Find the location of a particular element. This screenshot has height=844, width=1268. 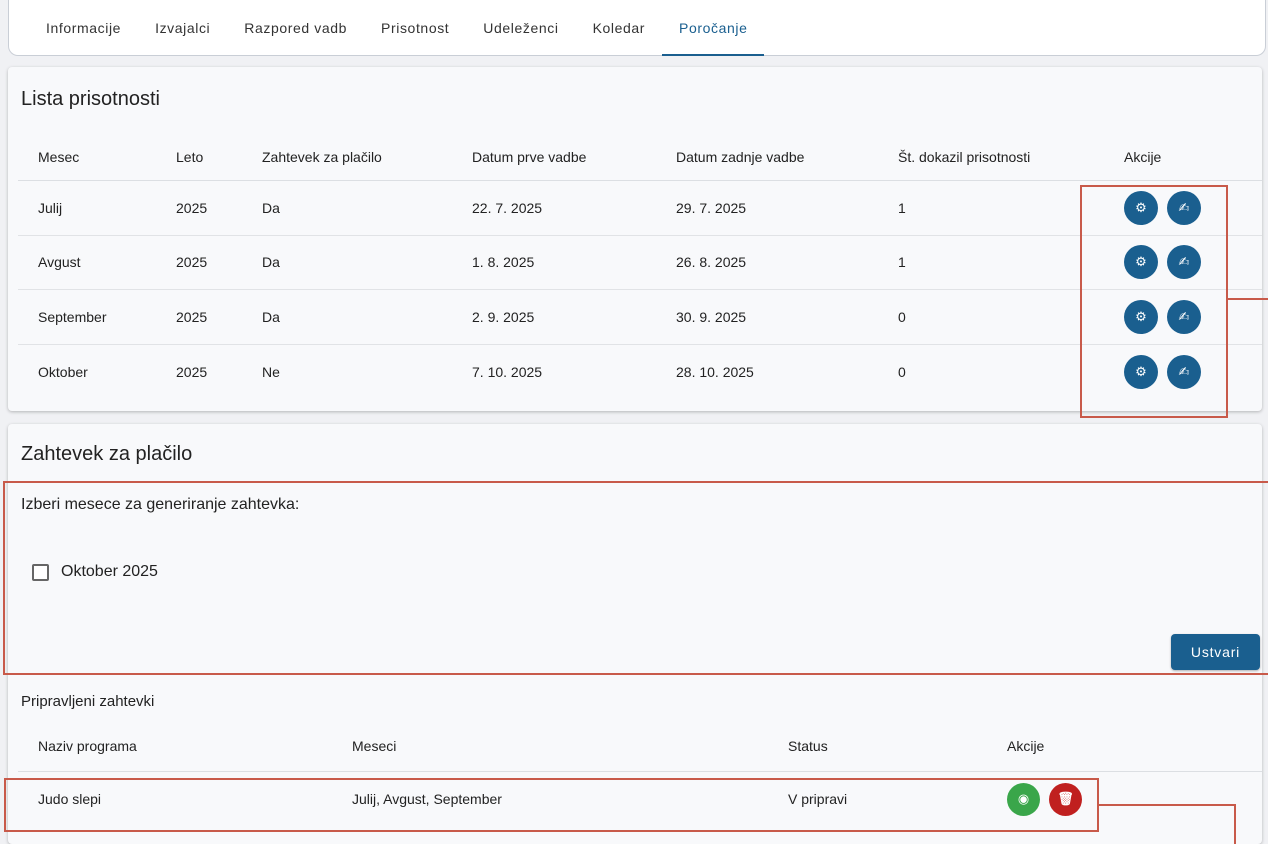

tab-udelezenci: Udeleženci is located at coordinates (520, 28).